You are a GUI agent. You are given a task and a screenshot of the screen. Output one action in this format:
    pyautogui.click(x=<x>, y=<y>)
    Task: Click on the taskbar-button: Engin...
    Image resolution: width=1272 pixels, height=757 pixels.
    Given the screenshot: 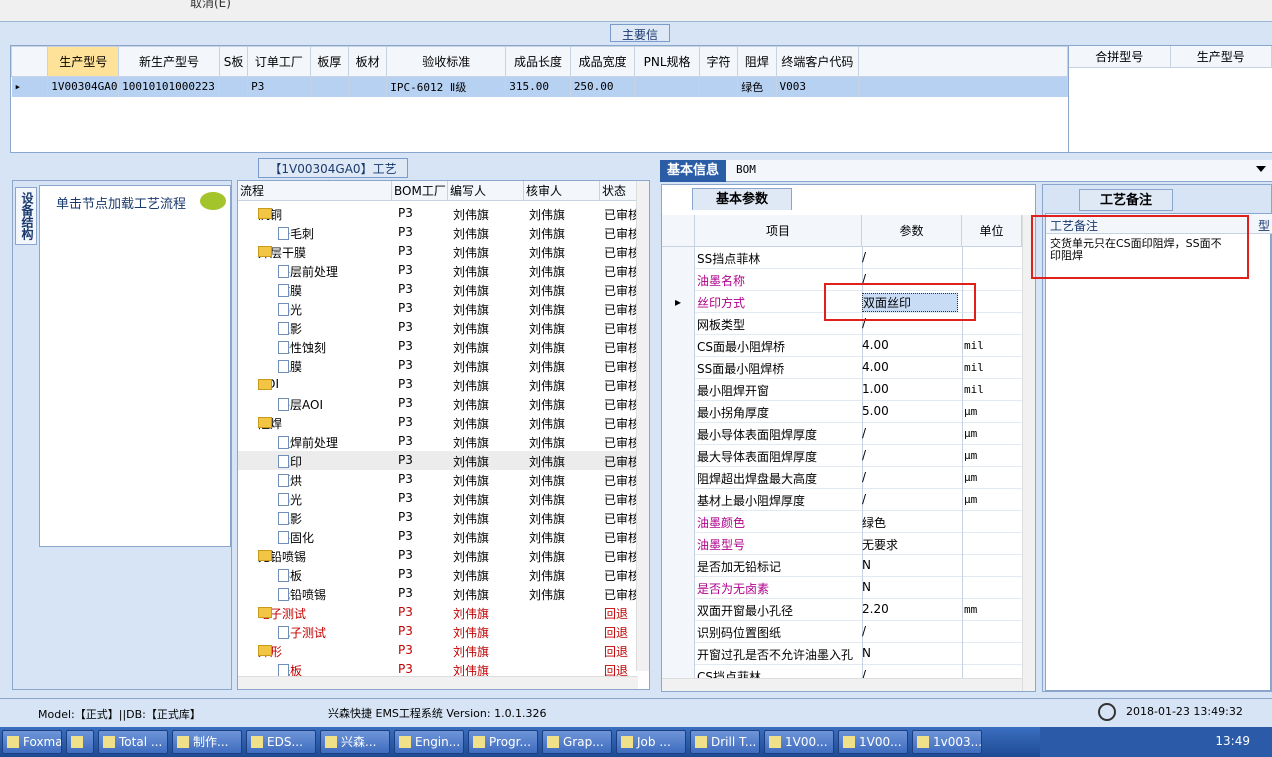 What is the action you would take?
    pyautogui.click(x=429, y=742)
    